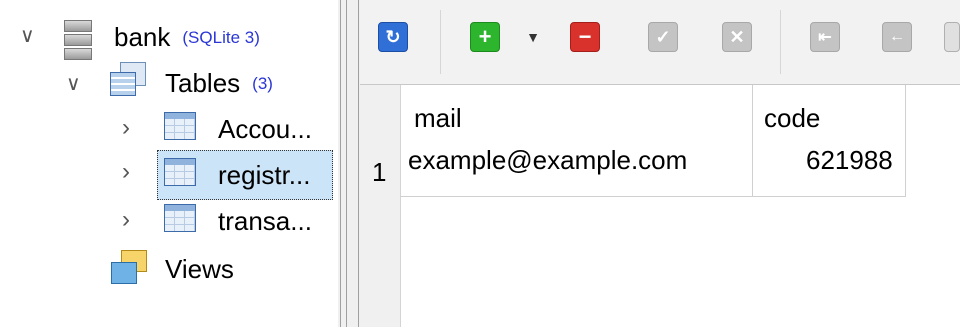 This screenshot has height=327, width=960. I want to click on commit-icon: ✓, so click(663, 36).